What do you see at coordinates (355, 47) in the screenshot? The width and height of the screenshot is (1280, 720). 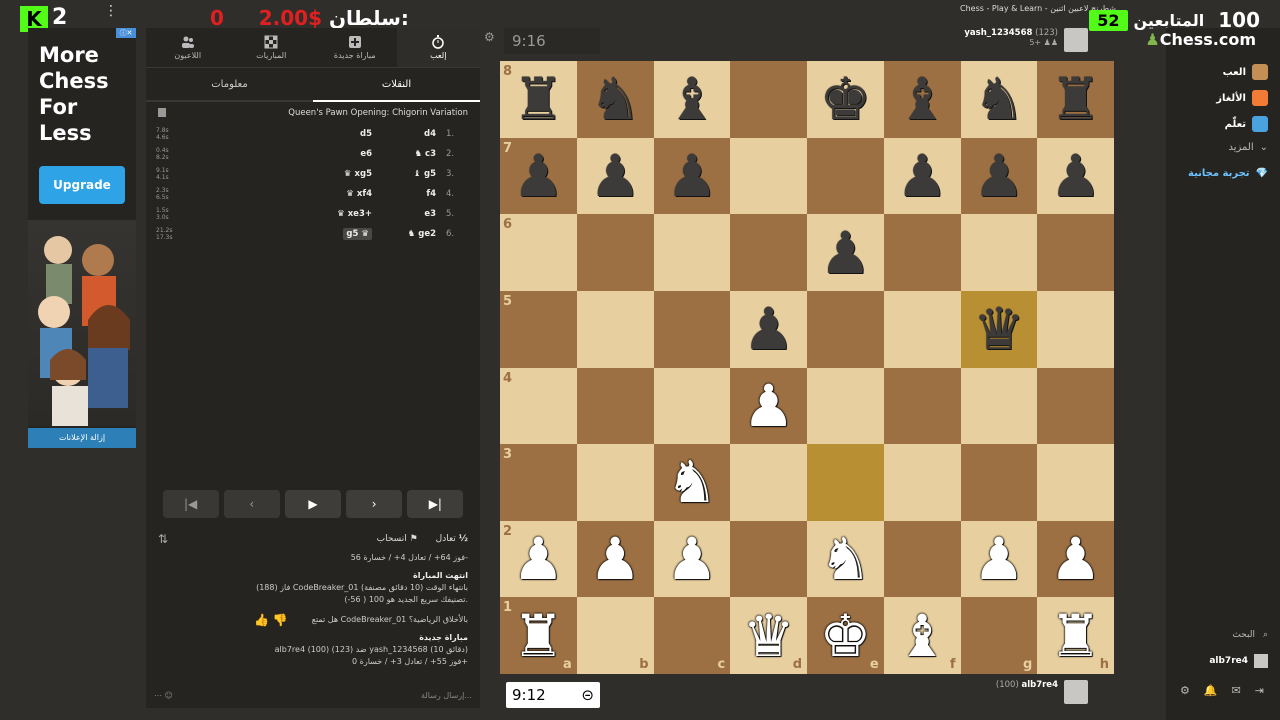 I see `tab-new-game: مباراة جديدة` at bounding box center [355, 47].